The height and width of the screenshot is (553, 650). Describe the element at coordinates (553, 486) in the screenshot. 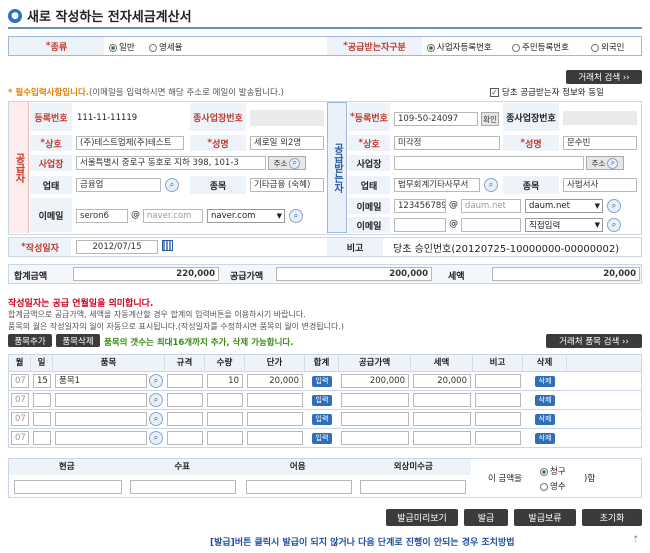

I see `receipt-radio: 영수` at that location.